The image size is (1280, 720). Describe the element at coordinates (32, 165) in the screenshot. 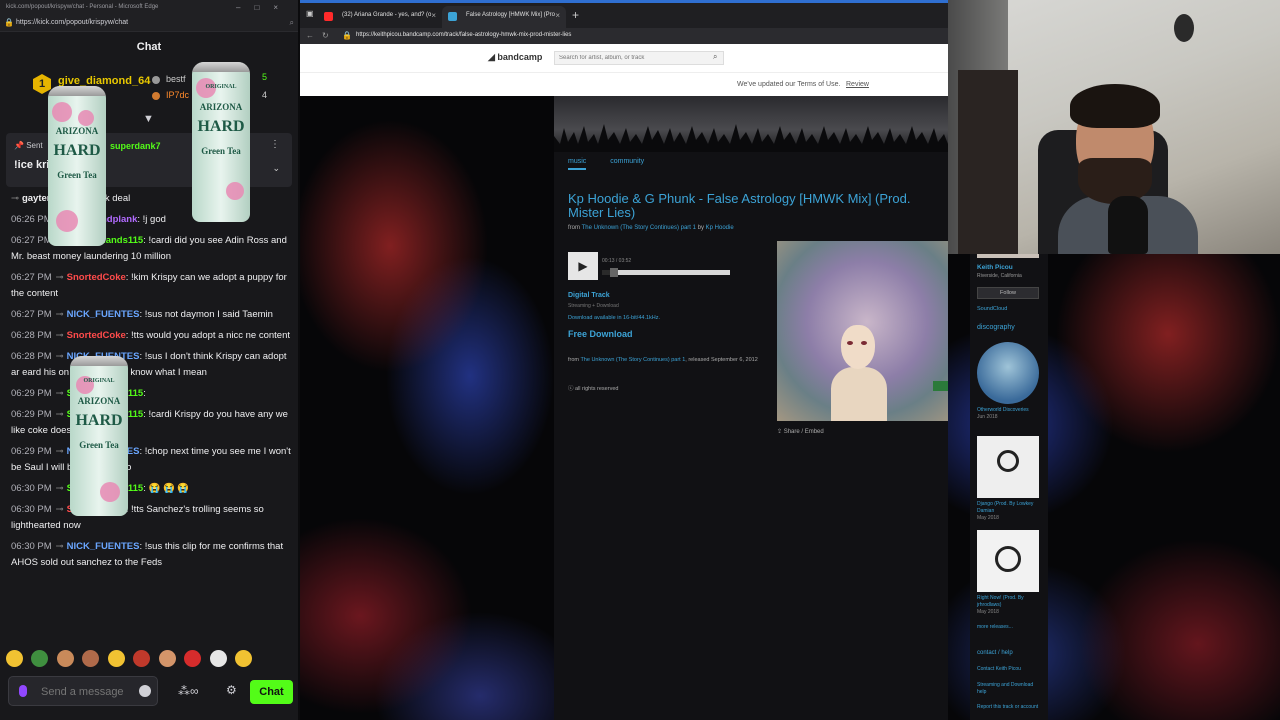

I see `pinned-text: !ice kri` at that location.